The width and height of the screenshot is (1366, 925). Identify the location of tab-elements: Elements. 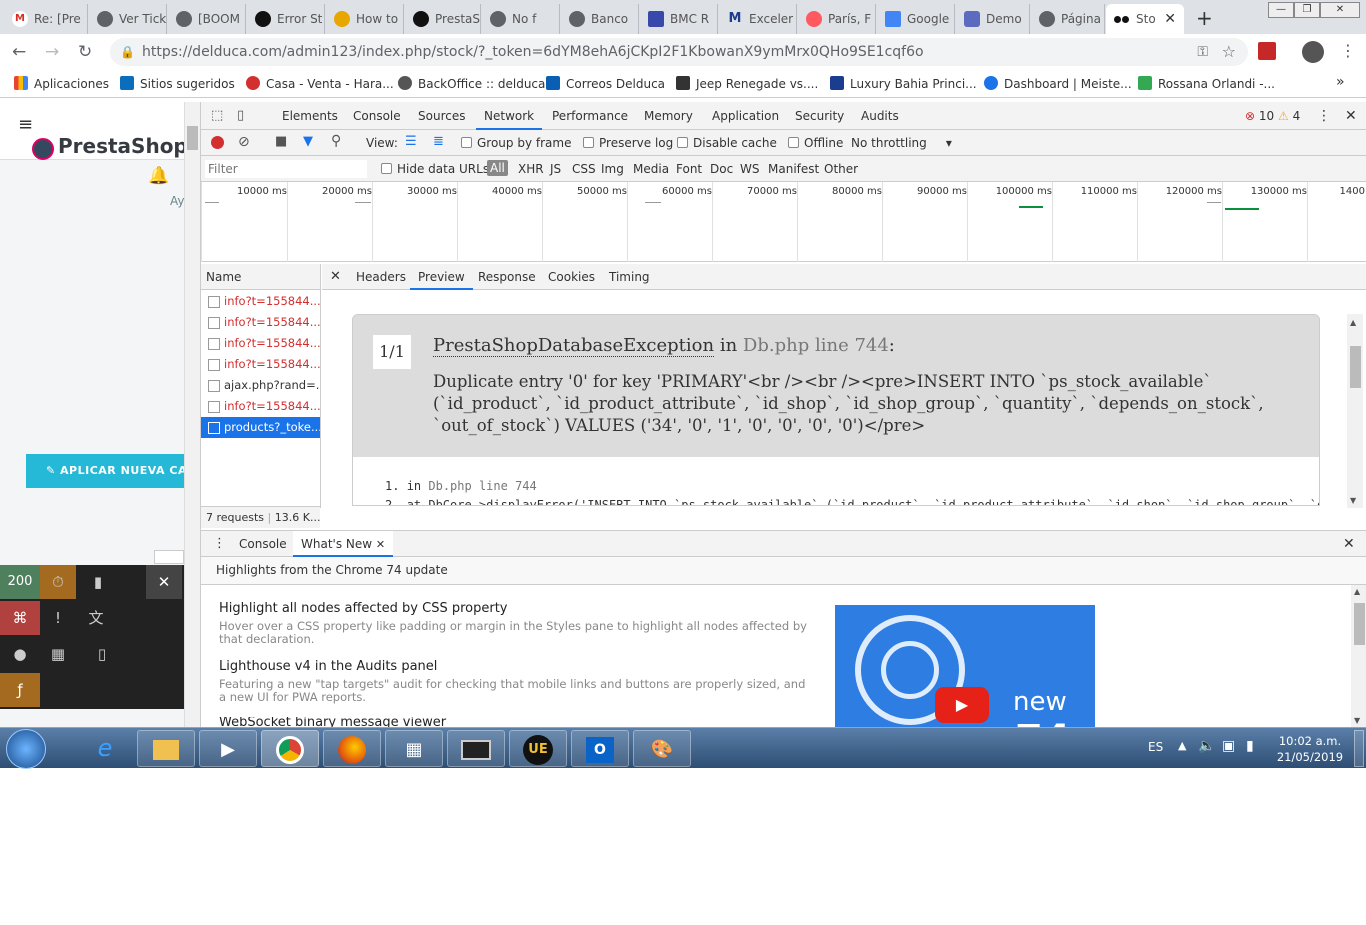
(310, 116).